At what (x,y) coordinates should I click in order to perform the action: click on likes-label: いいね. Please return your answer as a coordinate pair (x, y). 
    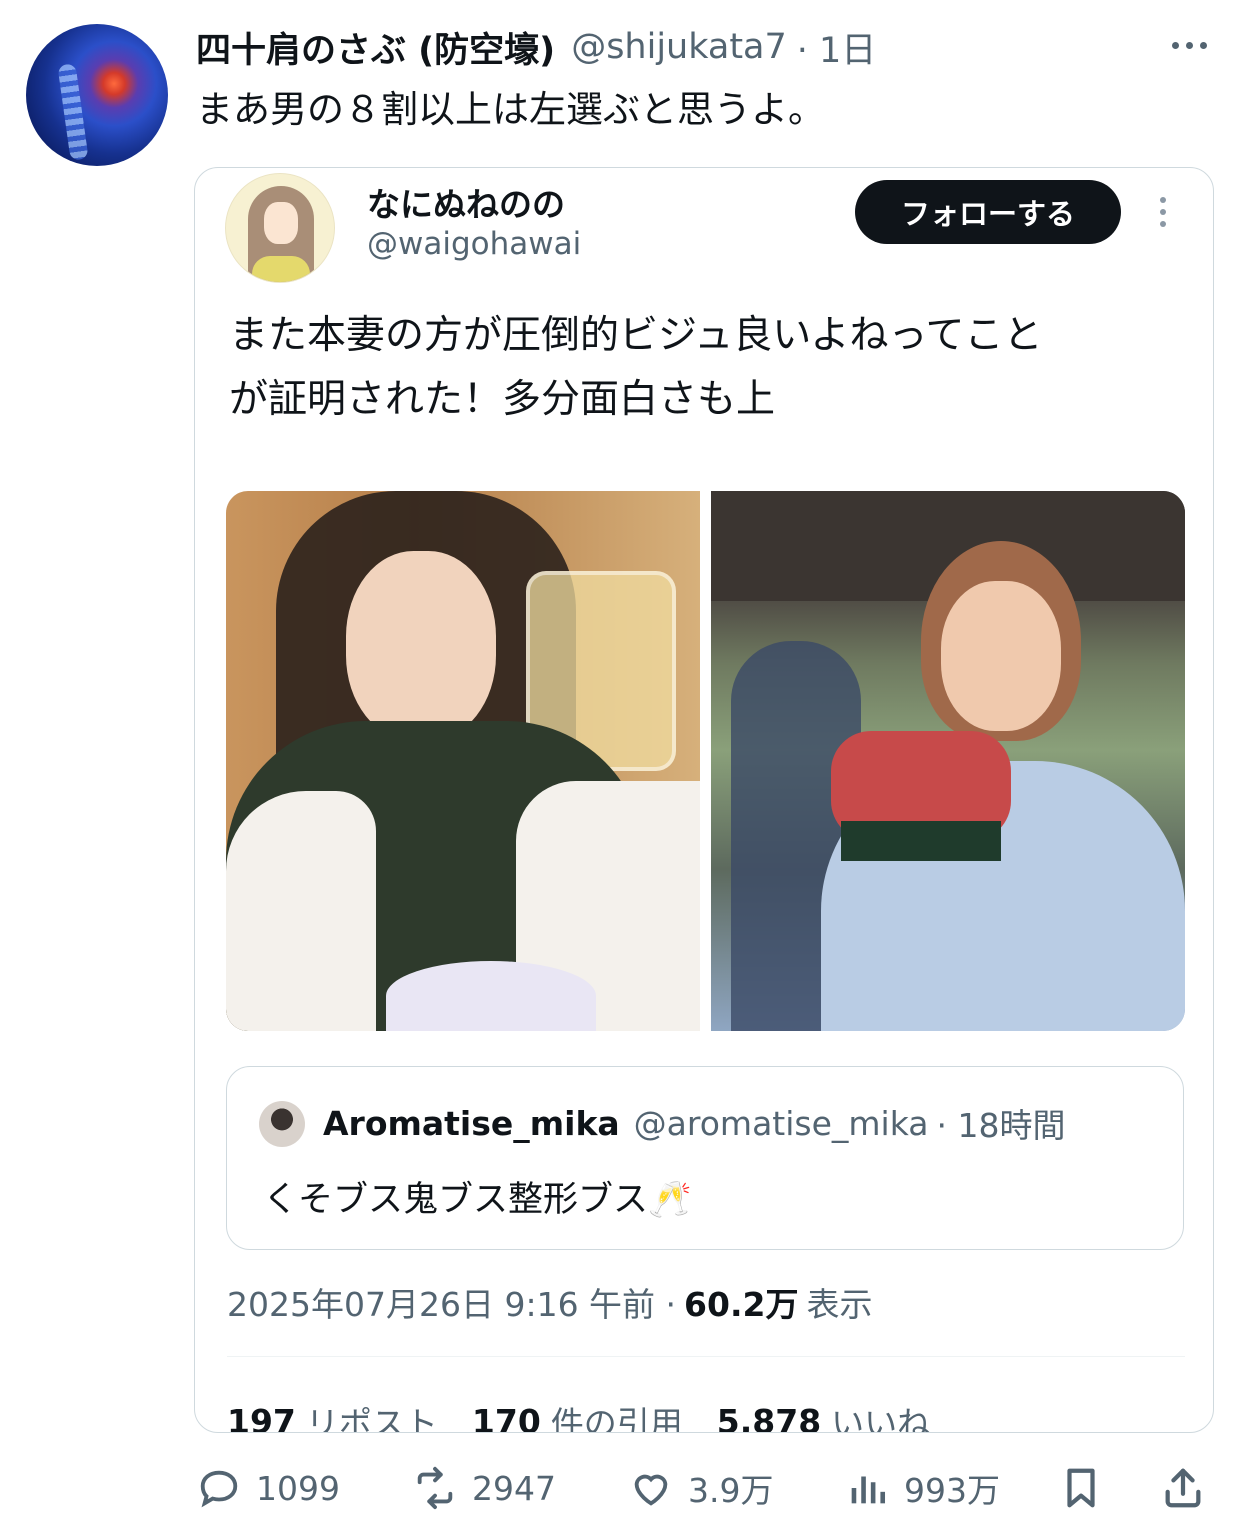
    Looking at the image, I should click on (880, 1414).